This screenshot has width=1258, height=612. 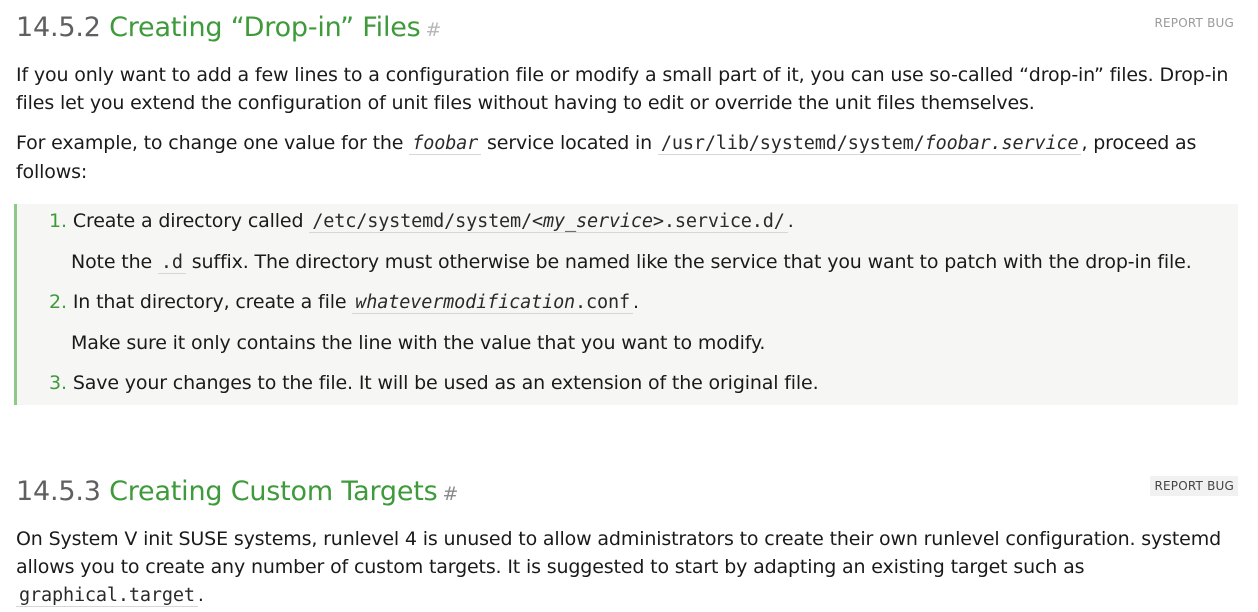 What do you see at coordinates (869, 144) in the screenshot?
I see `code-service-path: /usr/lib/systemd/system/foobar.service` at bounding box center [869, 144].